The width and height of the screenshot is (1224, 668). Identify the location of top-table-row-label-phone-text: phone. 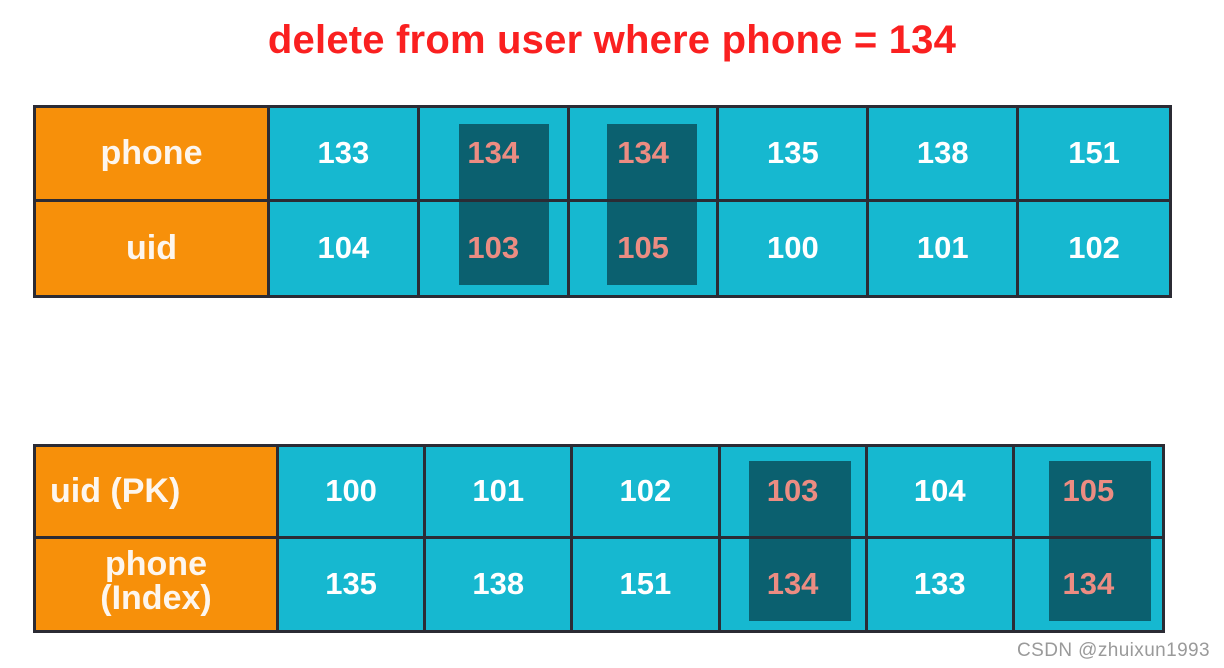
(151, 152).